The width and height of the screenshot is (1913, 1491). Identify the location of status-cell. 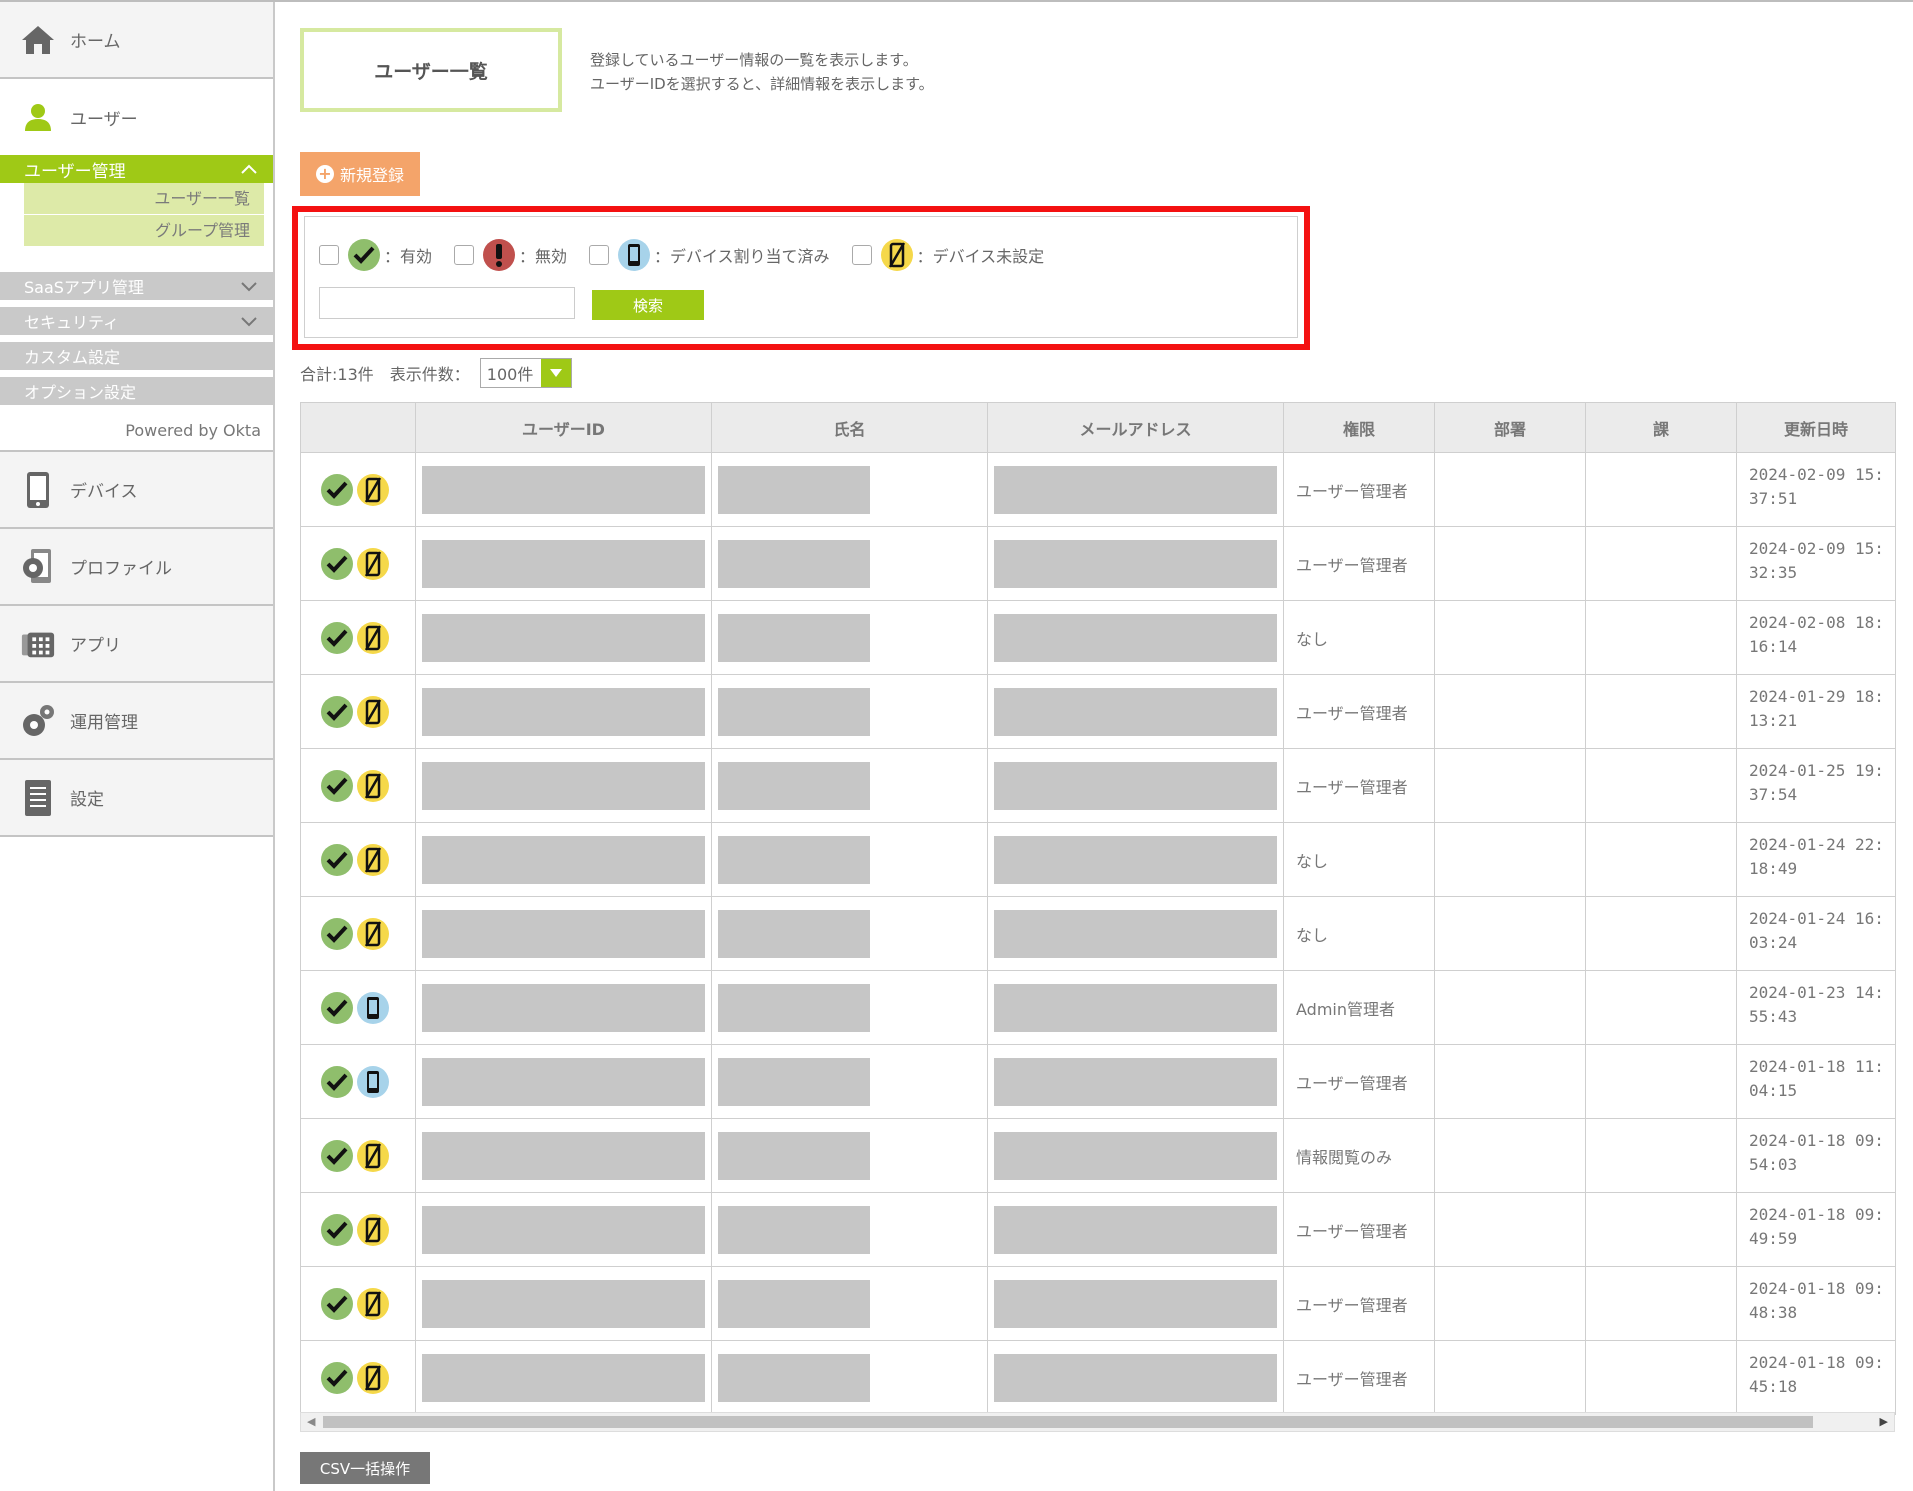
(358, 1007).